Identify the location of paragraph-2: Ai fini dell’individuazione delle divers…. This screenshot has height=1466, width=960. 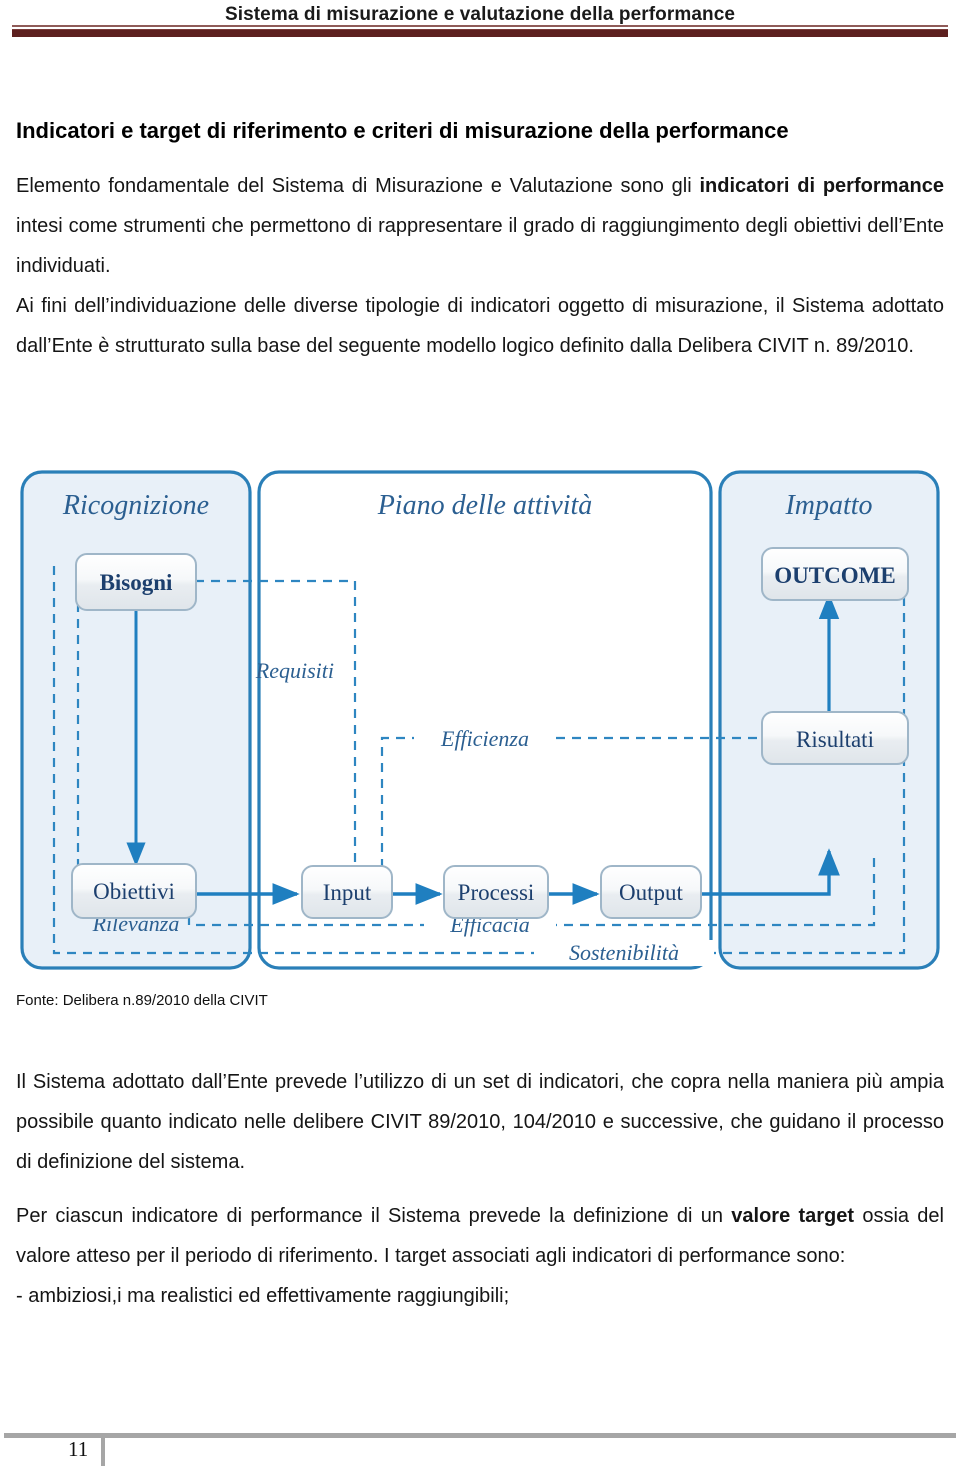
(480, 326).